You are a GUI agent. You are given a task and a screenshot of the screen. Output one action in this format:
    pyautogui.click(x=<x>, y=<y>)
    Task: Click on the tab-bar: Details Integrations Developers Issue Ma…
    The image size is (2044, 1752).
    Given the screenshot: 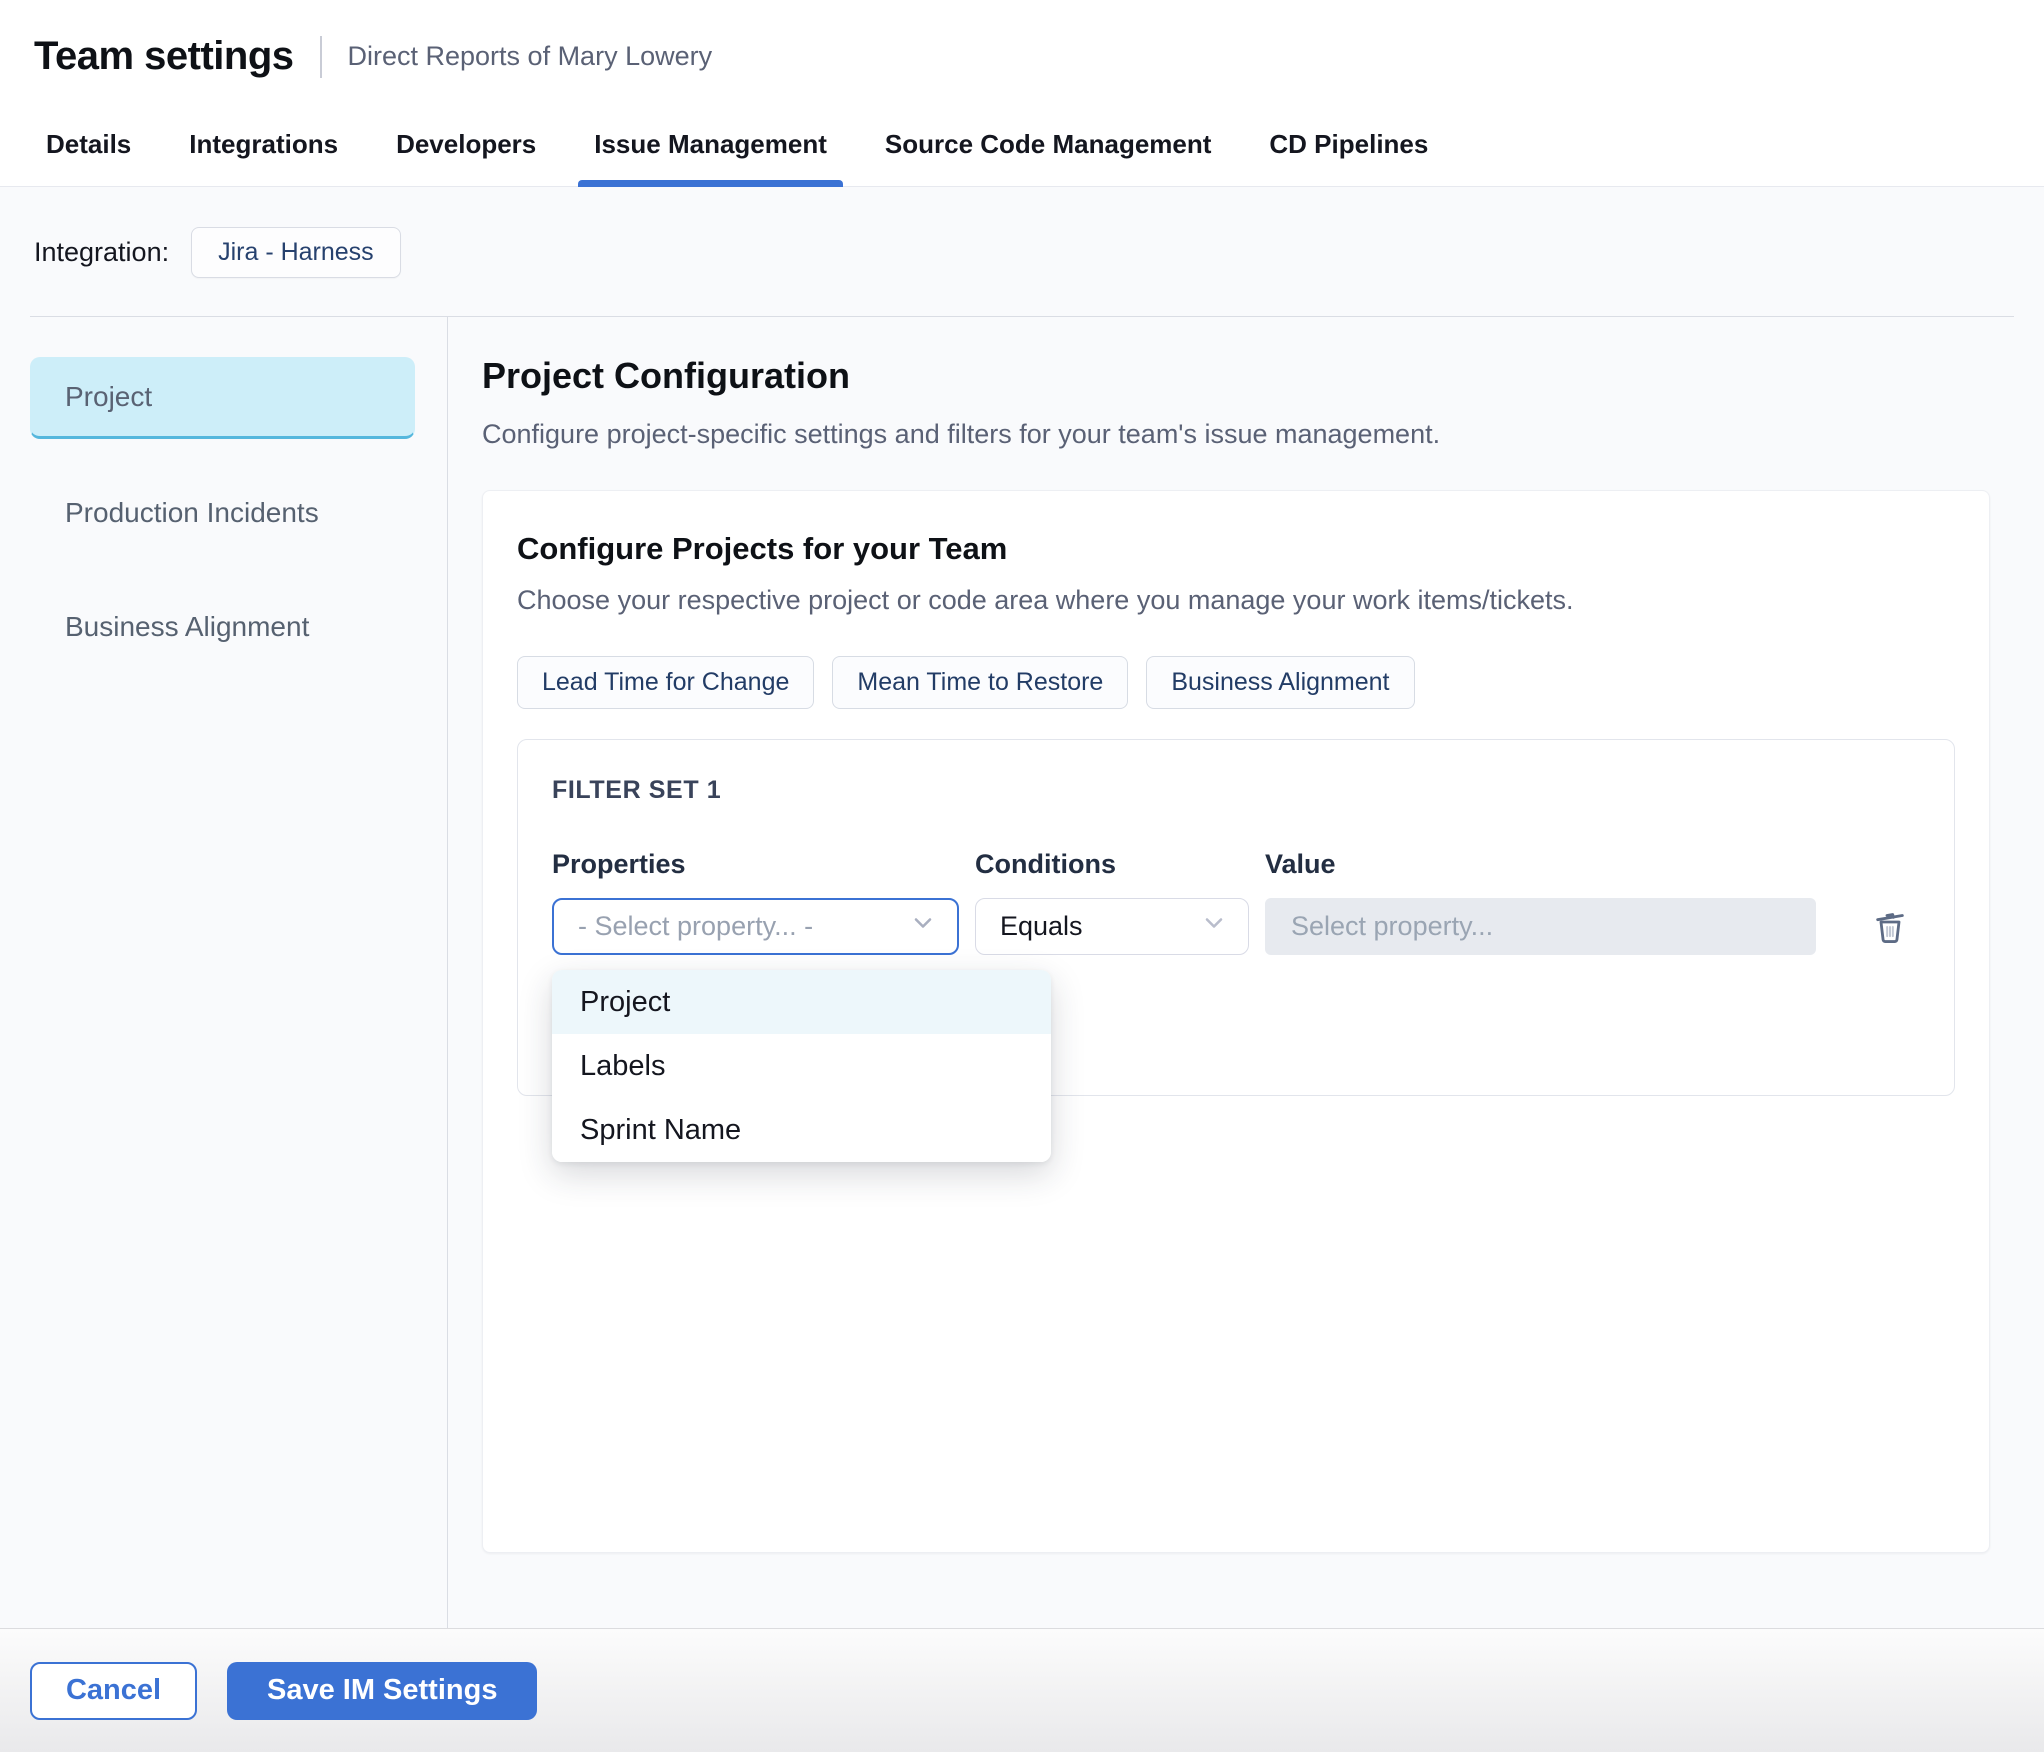 What is the action you would take?
    pyautogui.click(x=1022, y=144)
    